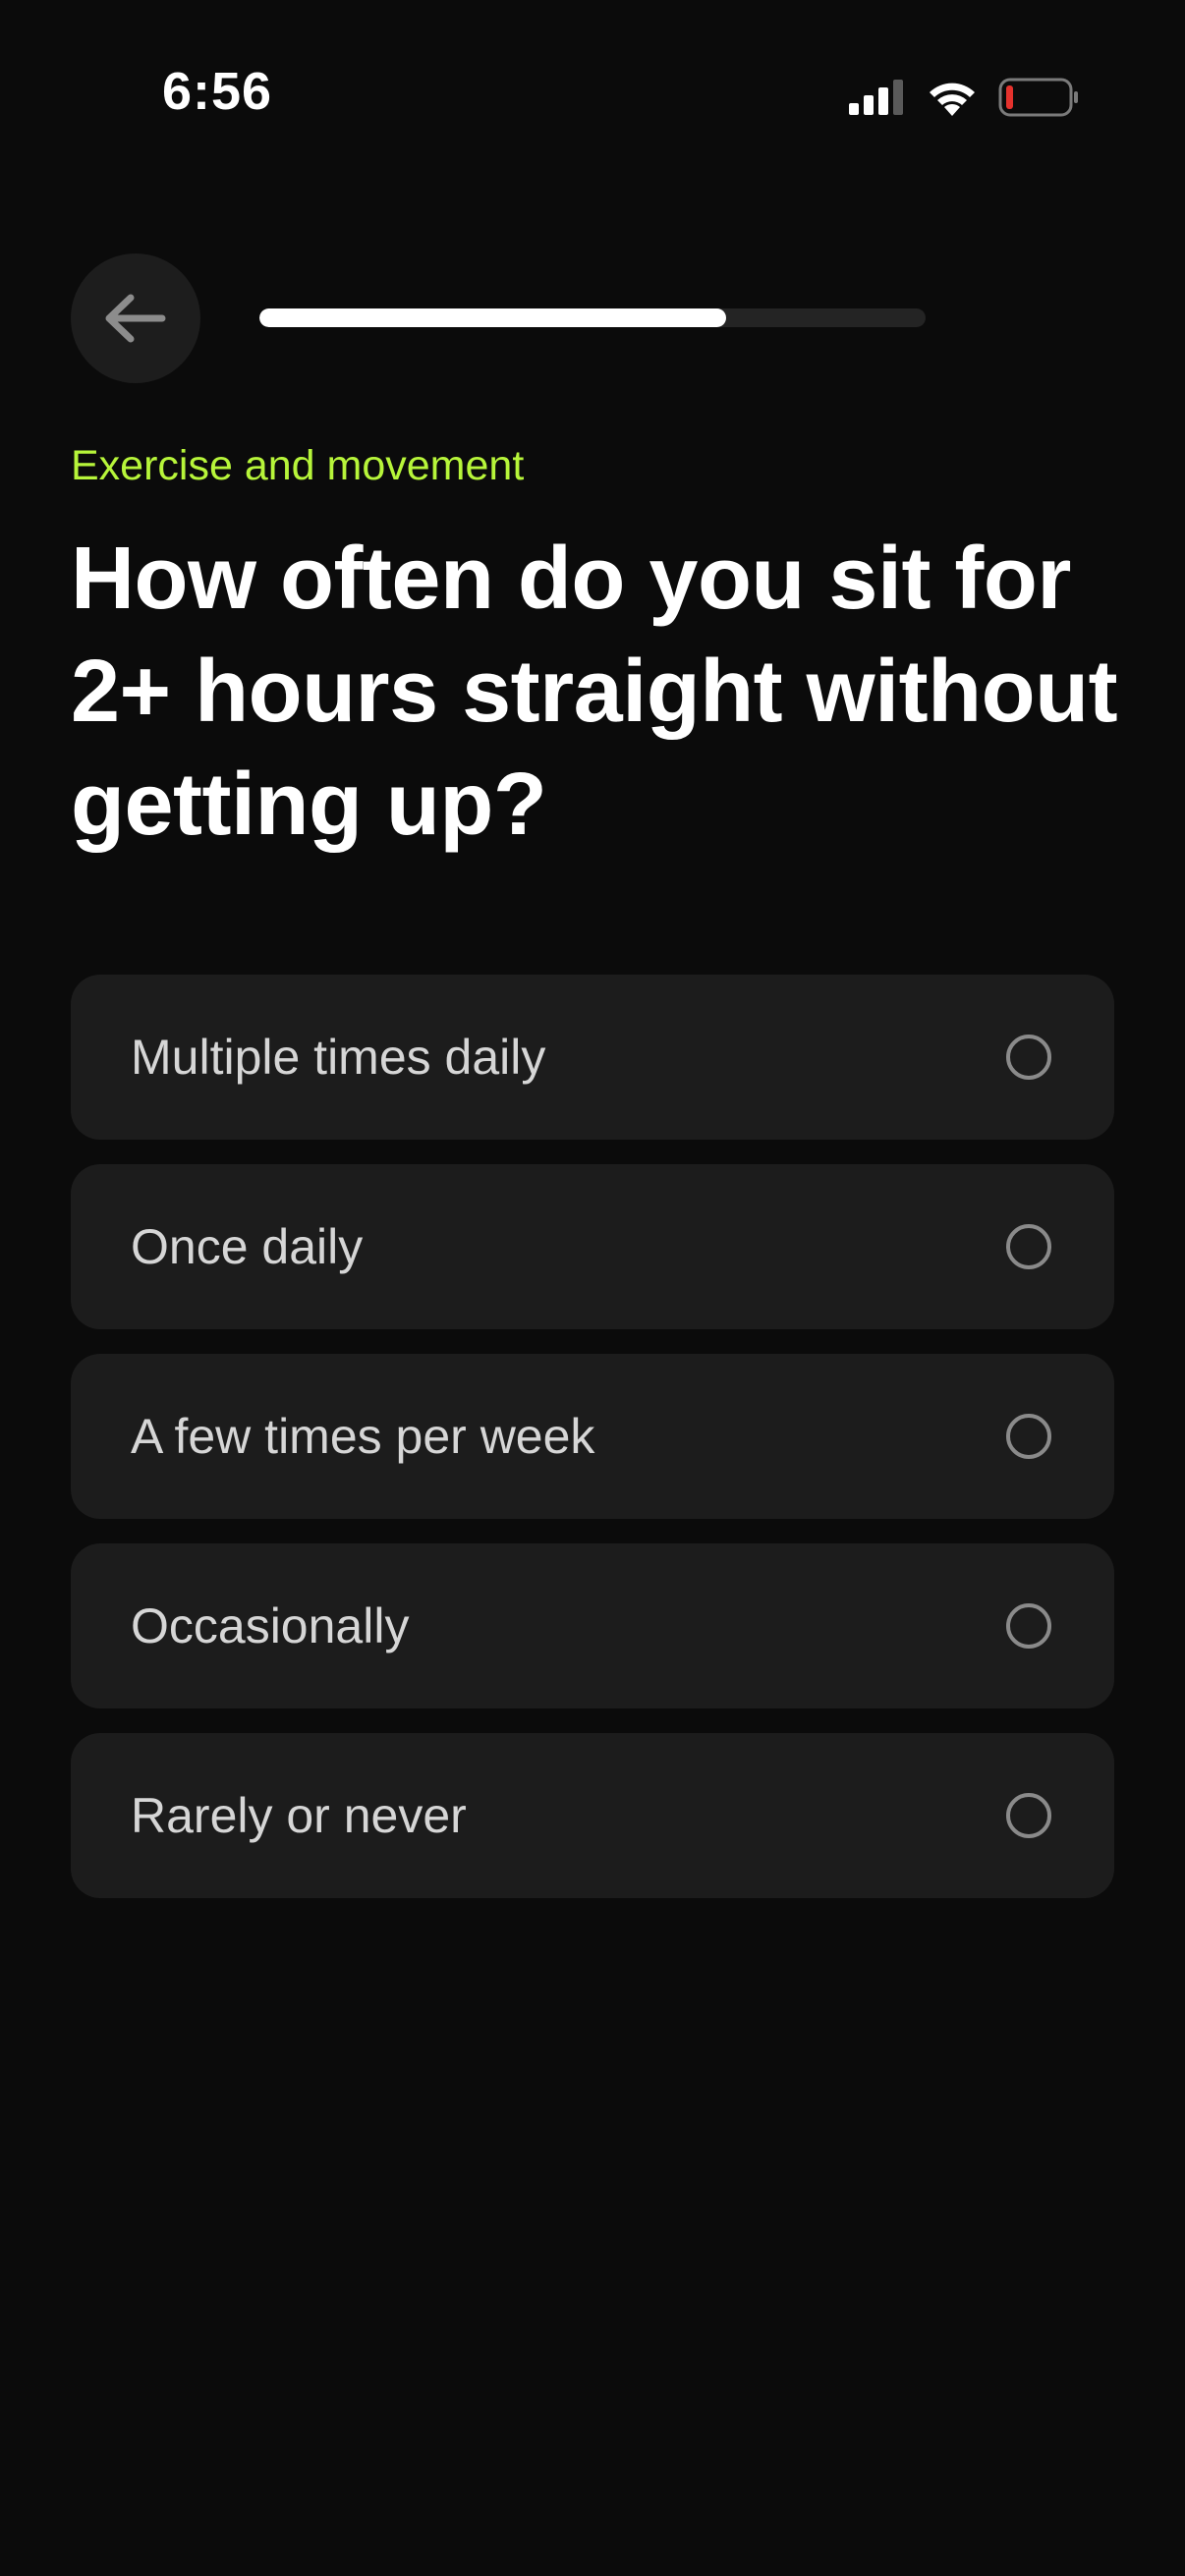 The image size is (1185, 2576). I want to click on category-label: Exercise and movement, so click(298, 465).